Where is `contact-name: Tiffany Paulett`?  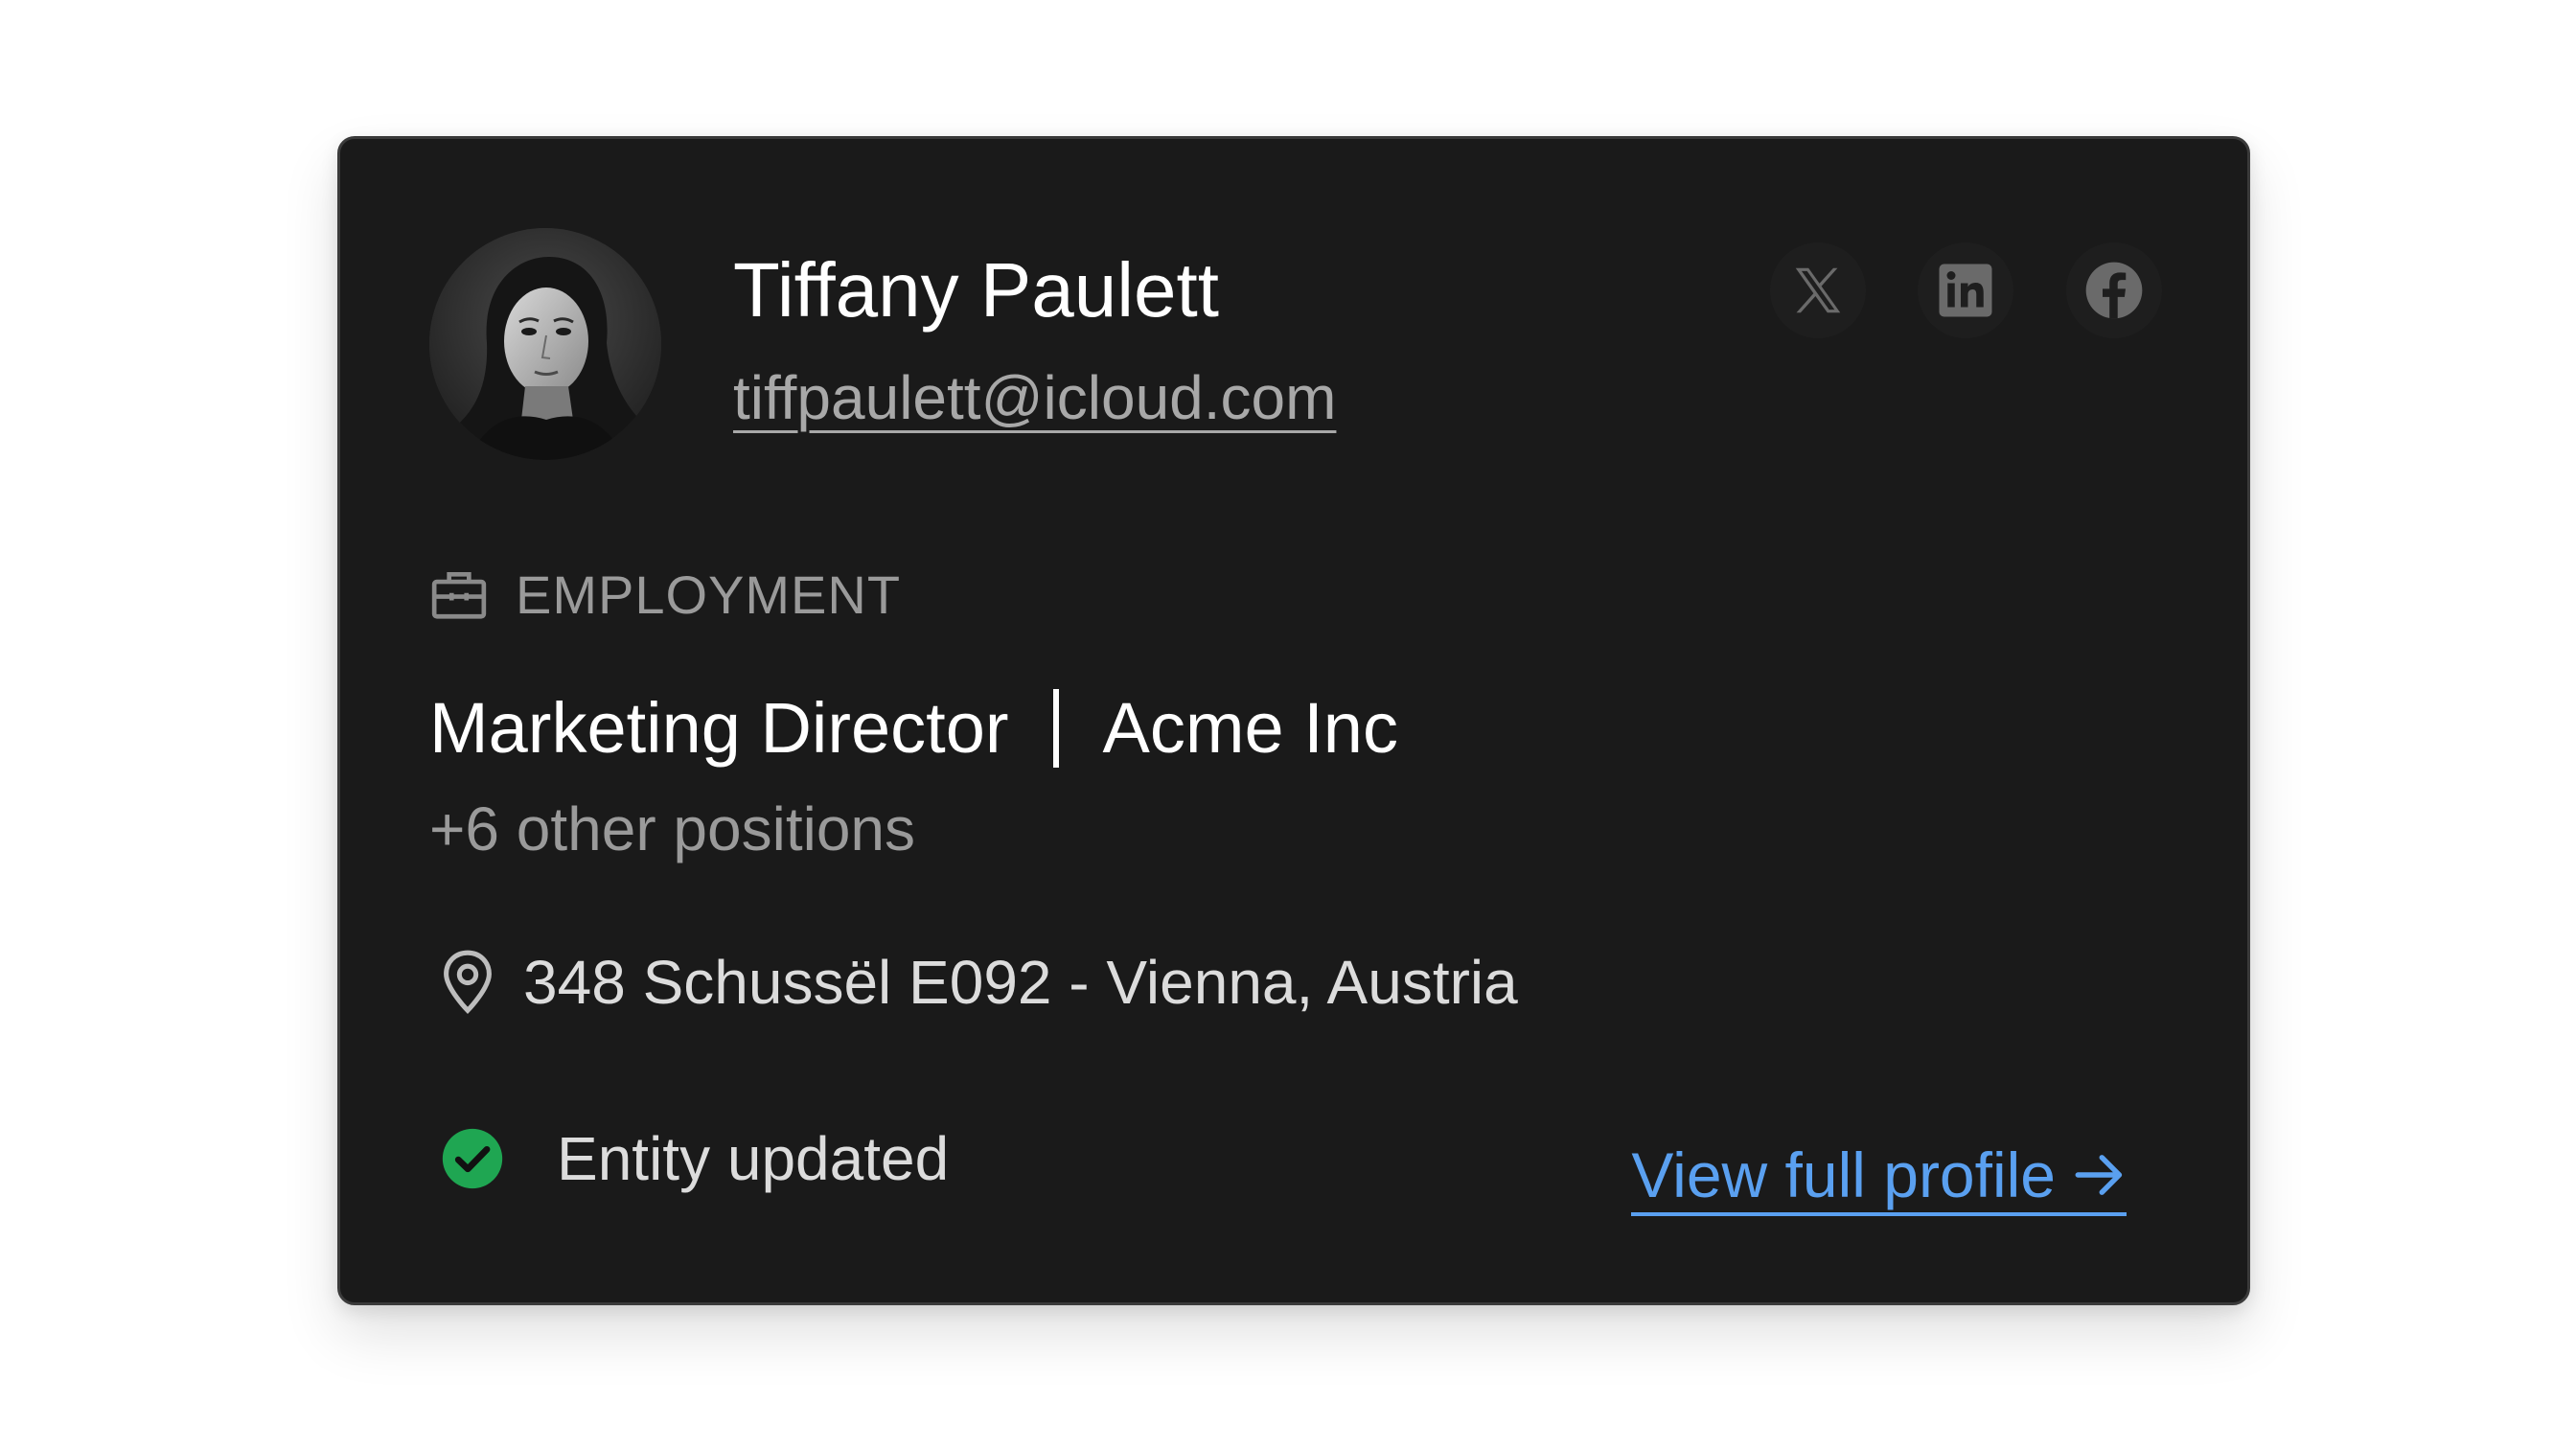 contact-name: Tiffany Paulett is located at coordinates (976, 290).